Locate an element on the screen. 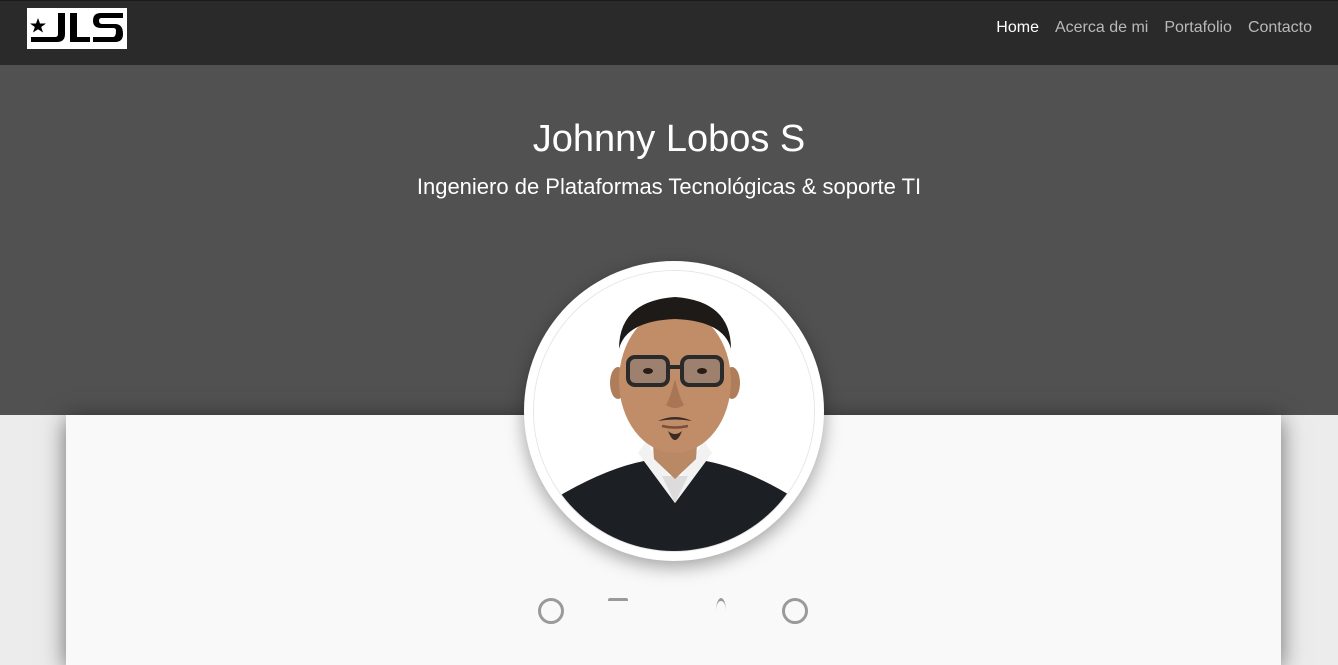  nav-menu: Home Acerca de mi Portafolio Contacto is located at coordinates (1154, 28).